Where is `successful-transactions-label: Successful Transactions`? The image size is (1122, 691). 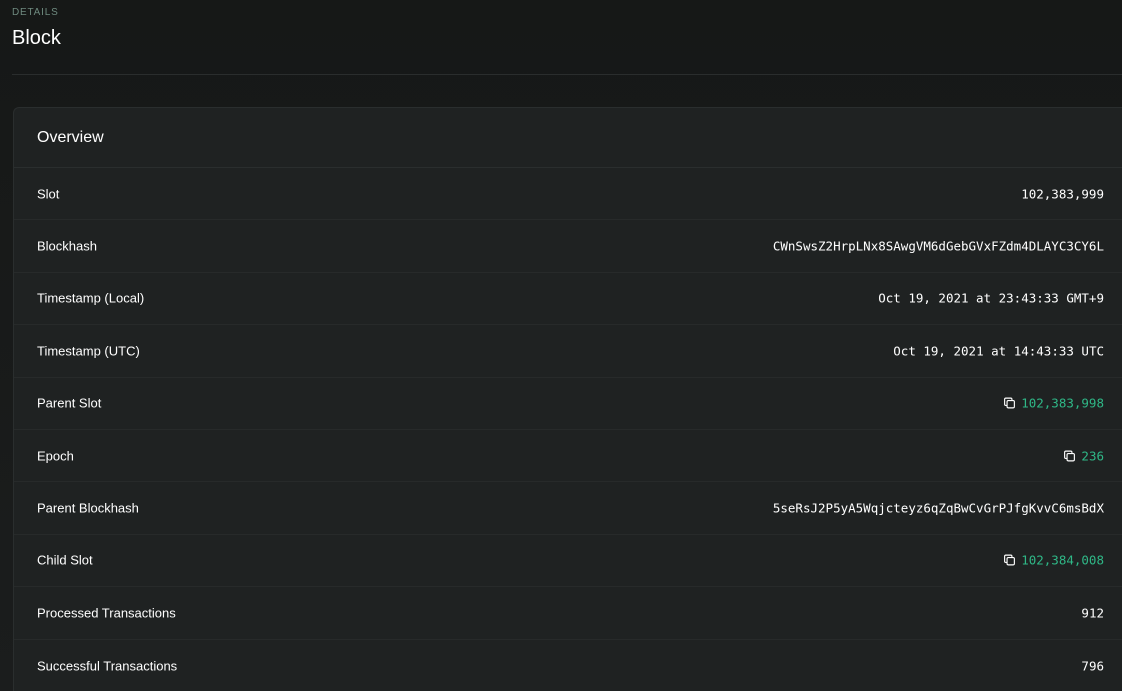 successful-transactions-label: Successful Transactions is located at coordinates (107, 666).